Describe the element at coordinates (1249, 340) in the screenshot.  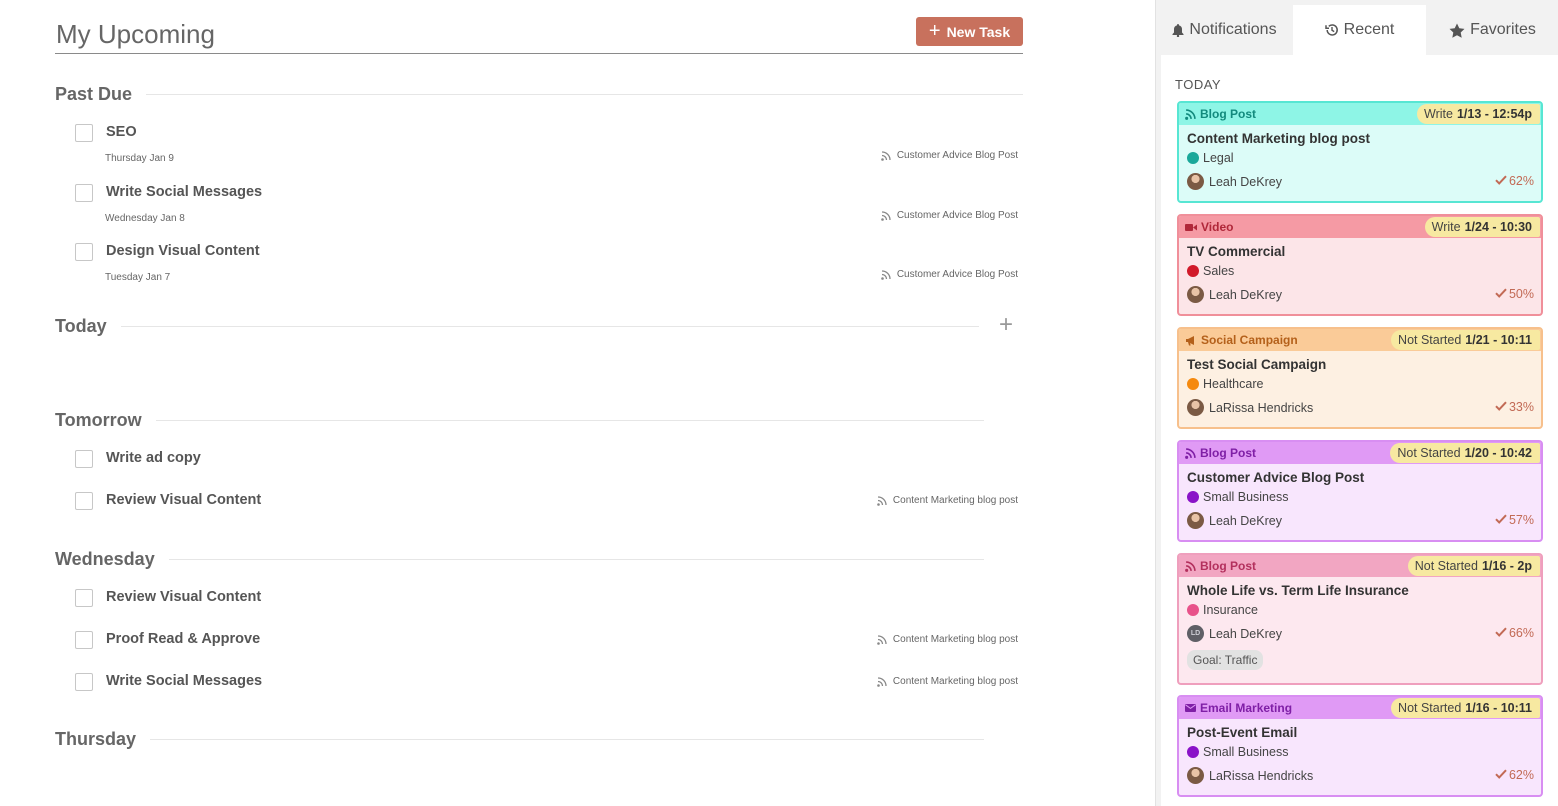
I see `content-type-label: Social Campaign` at that location.